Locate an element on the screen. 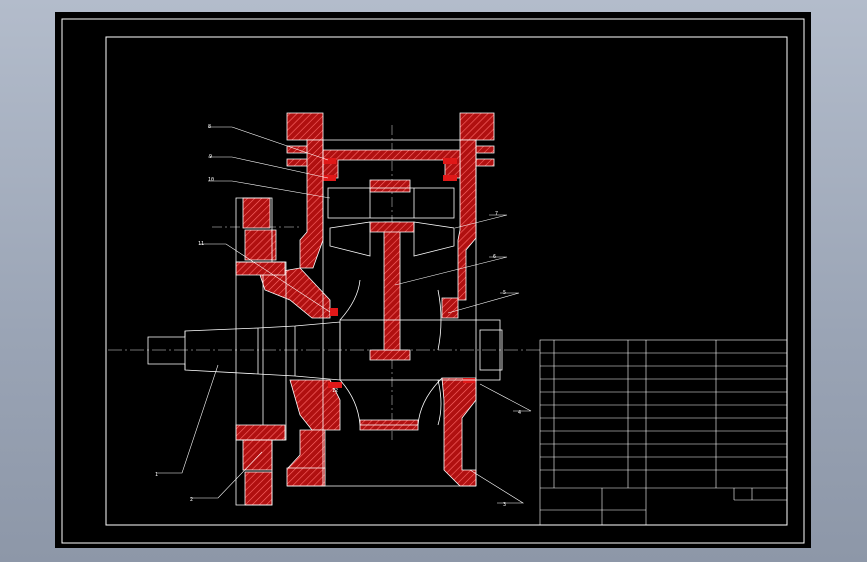 This screenshot has width=867, height=562. balloon-12: 12 is located at coordinates (335, 391).